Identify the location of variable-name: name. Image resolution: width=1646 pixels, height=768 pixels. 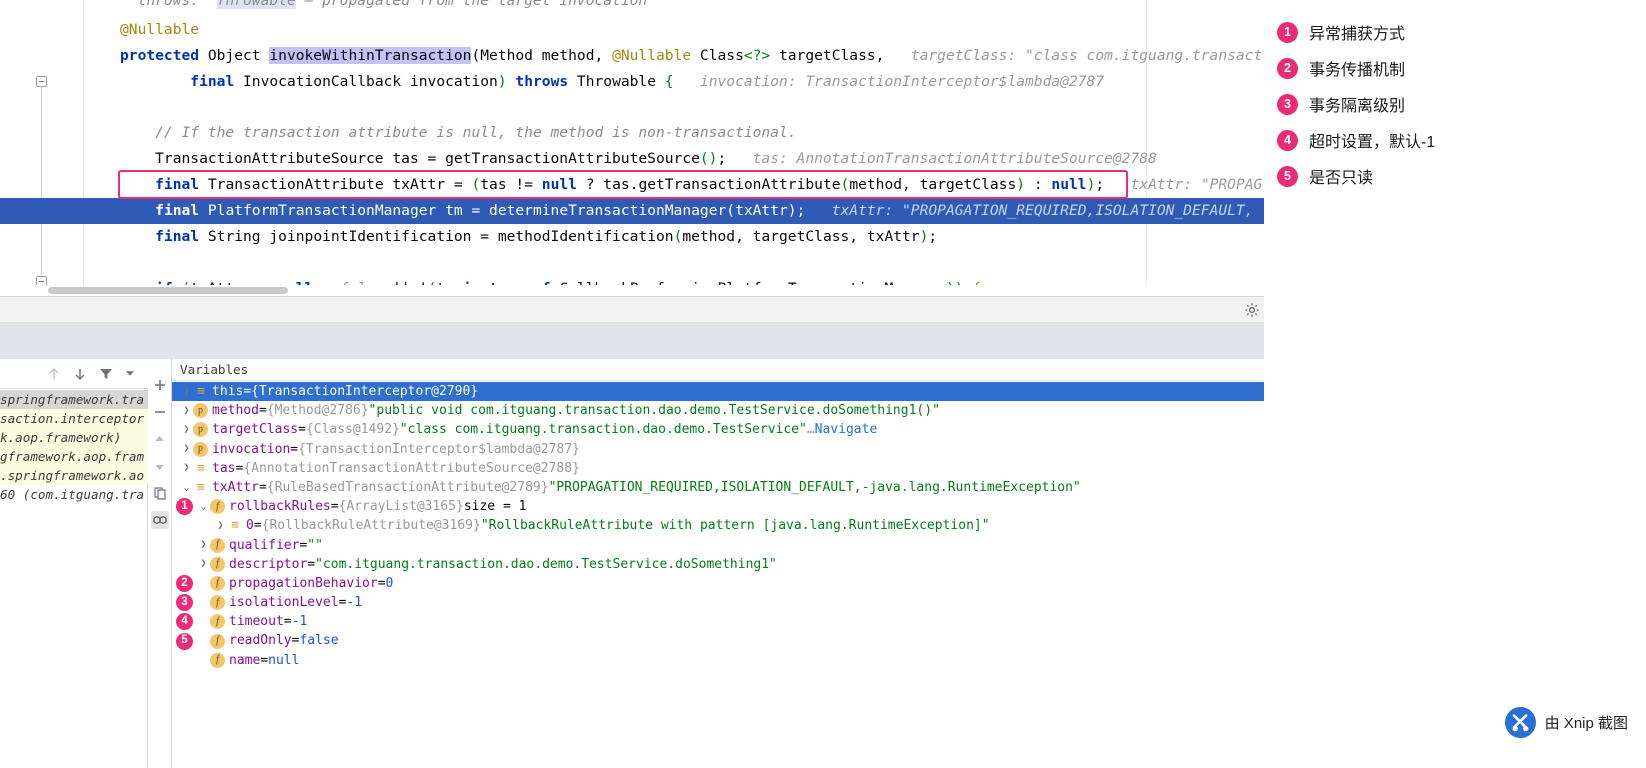
(245, 660).